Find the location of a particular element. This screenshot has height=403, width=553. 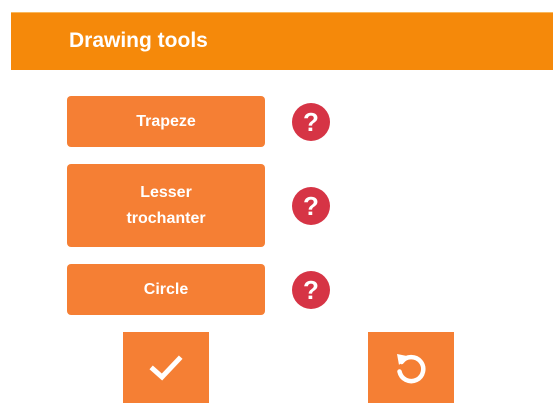

panel-header: Drawing tools is located at coordinates (282, 41).